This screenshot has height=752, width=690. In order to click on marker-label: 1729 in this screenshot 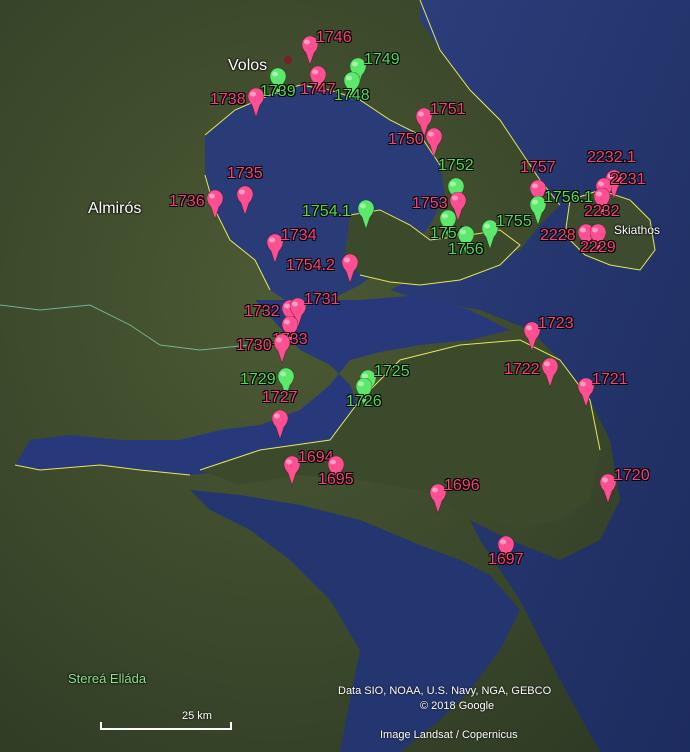, I will do `click(258, 379)`.